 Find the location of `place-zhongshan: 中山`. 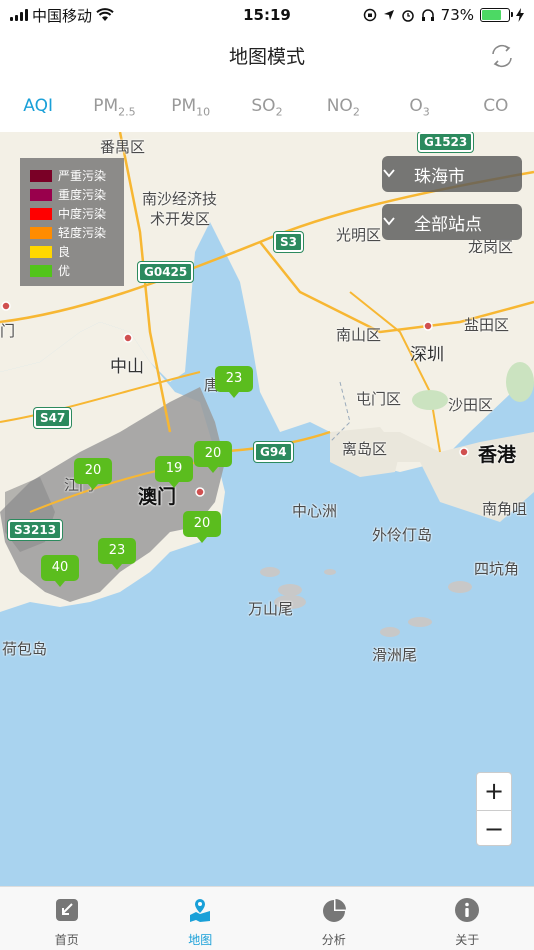

place-zhongshan: 中山 is located at coordinates (127, 367).